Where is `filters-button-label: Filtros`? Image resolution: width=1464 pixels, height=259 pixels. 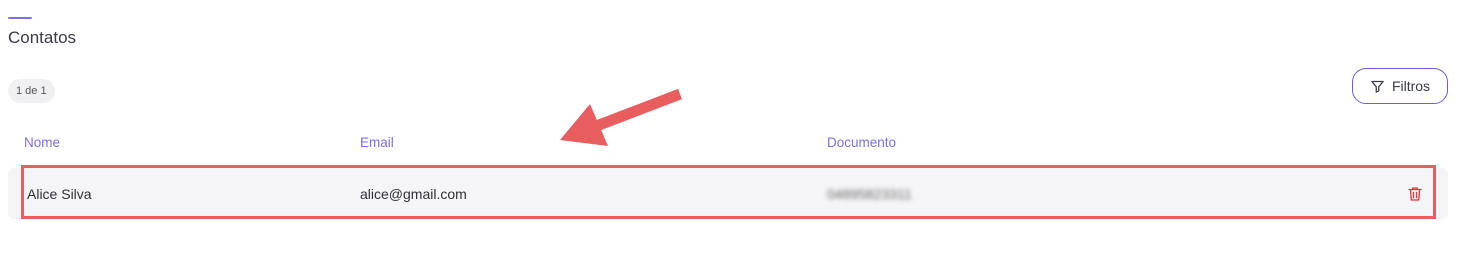
filters-button-label: Filtros is located at coordinates (1411, 86).